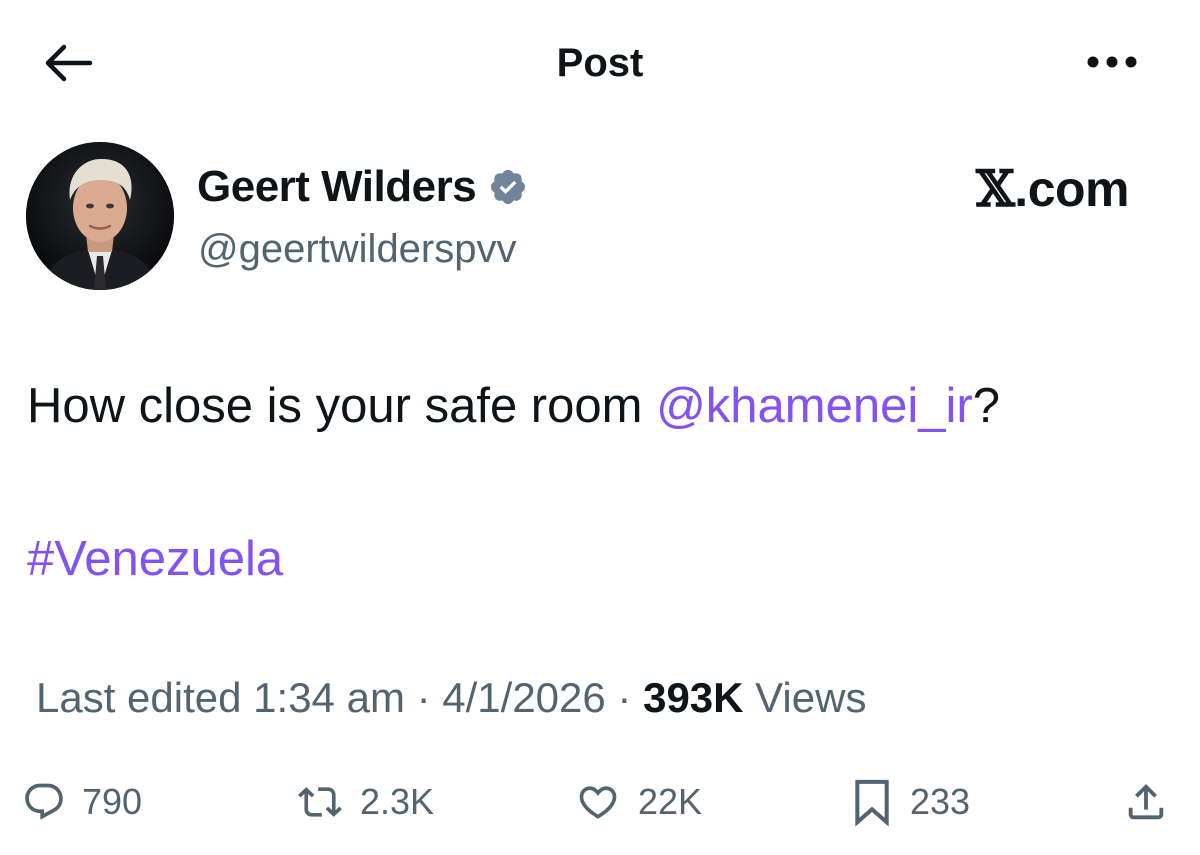  Describe the element at coordinates (811, 697) in the screenshot. I see `views-label: Views` at that location.